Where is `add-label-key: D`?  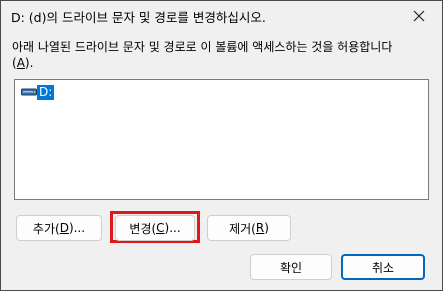
add-label-key: D is located at coordinates (64, 228).